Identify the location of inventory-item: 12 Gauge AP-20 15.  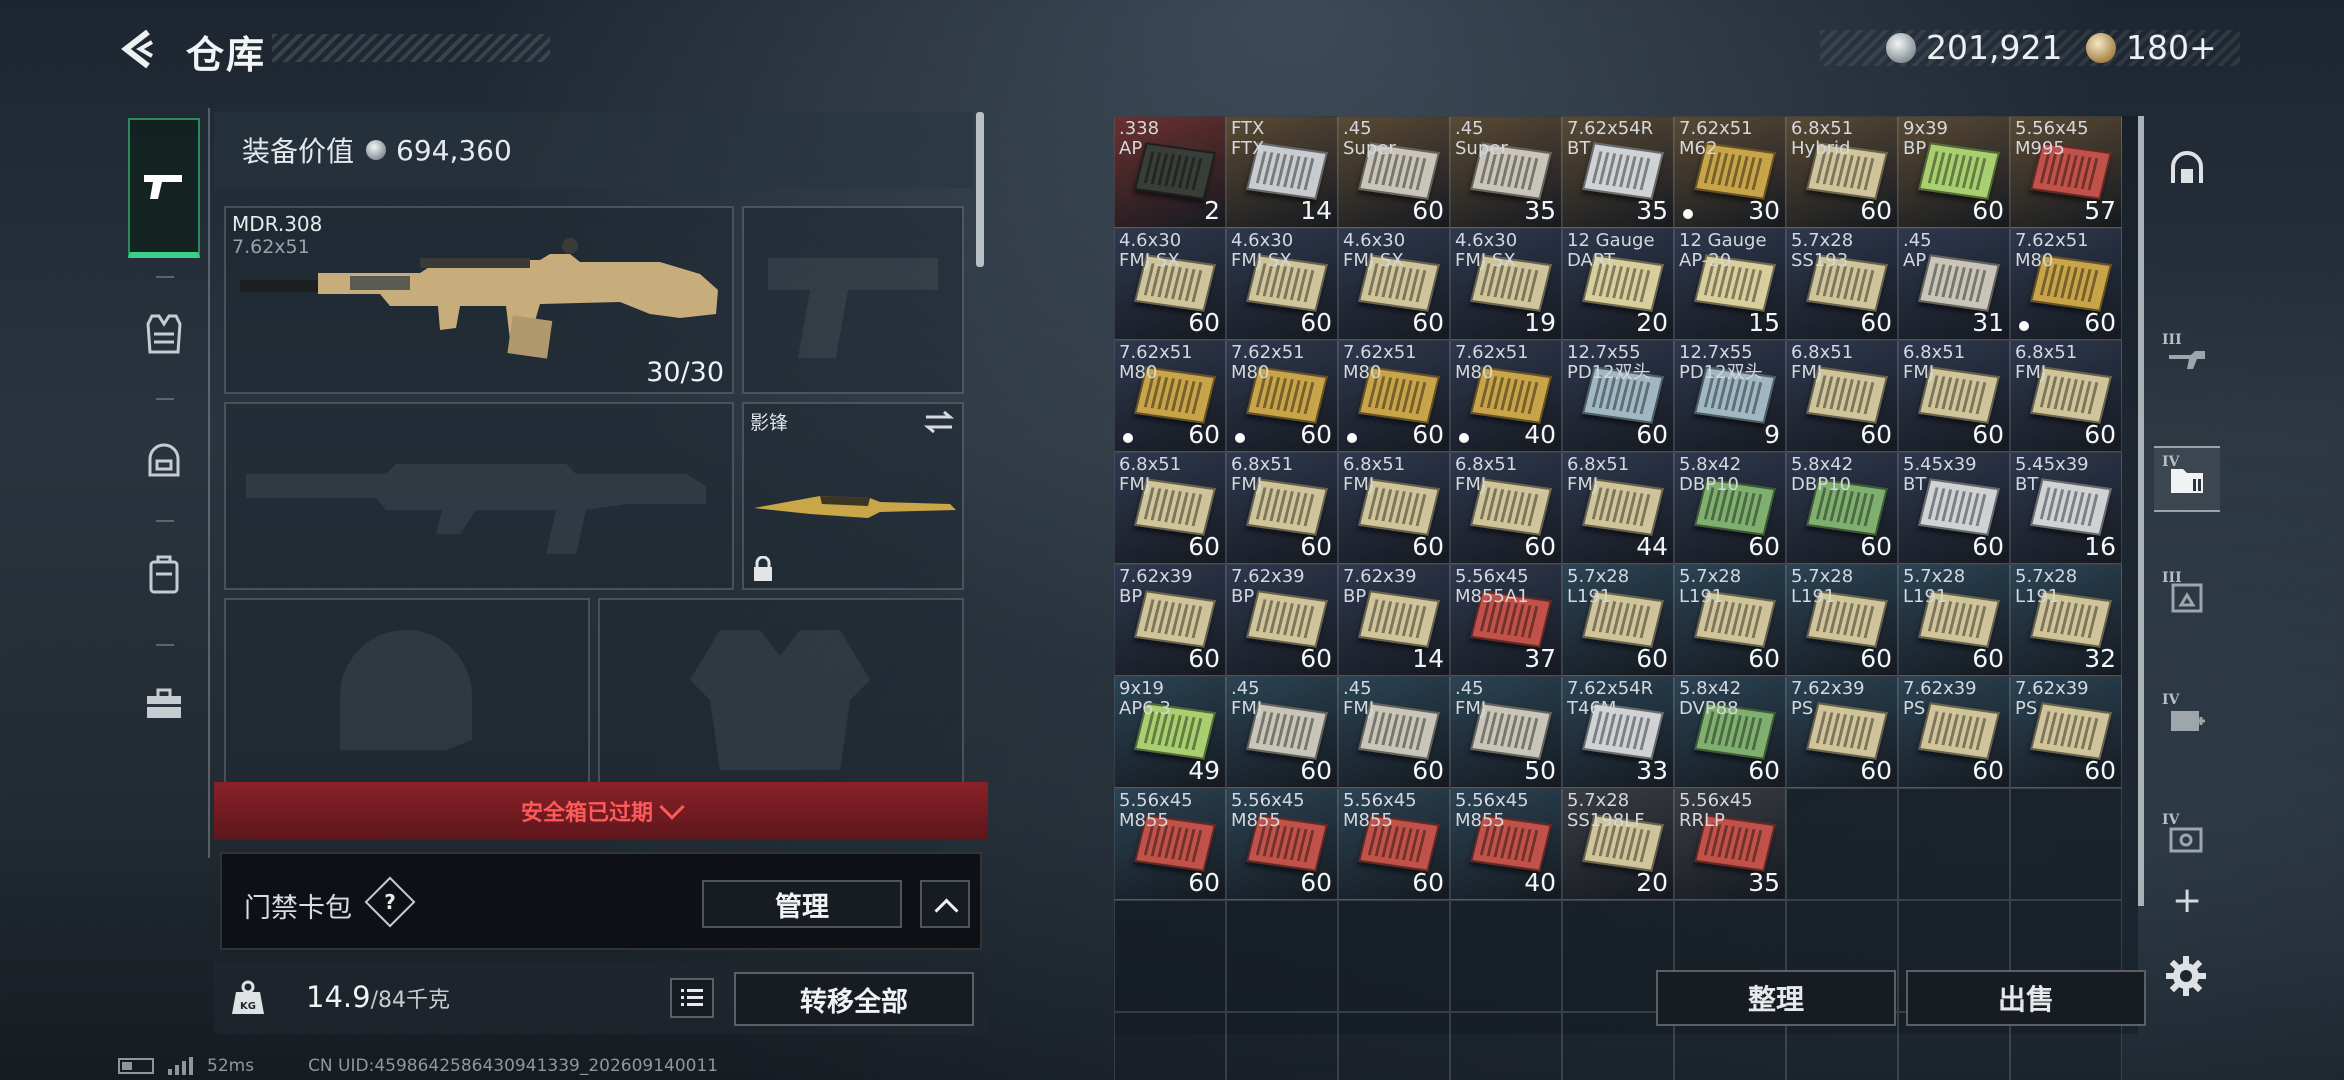
(1730, 284).